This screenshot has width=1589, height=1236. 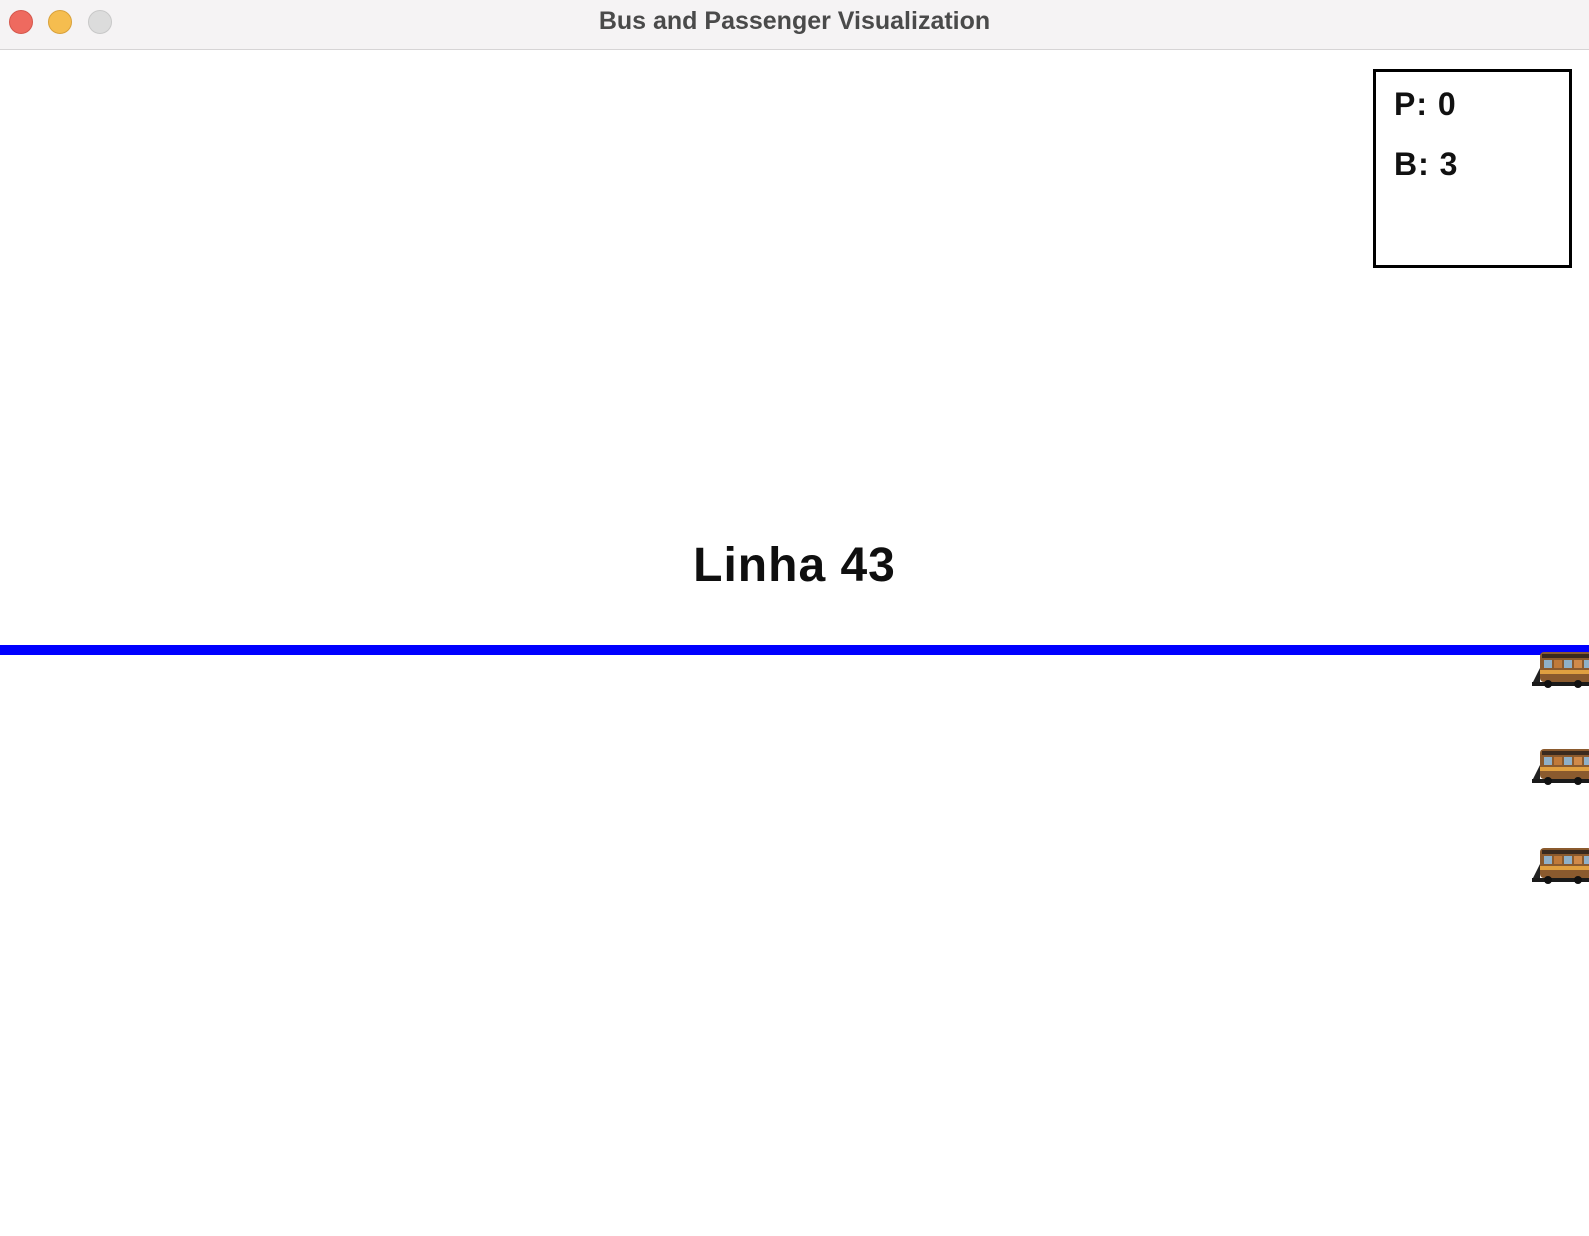 What do you see at coordinates (794, 565) in the screenshot?
I see `route-label: Linha 43` at bounding box center [794, 565].